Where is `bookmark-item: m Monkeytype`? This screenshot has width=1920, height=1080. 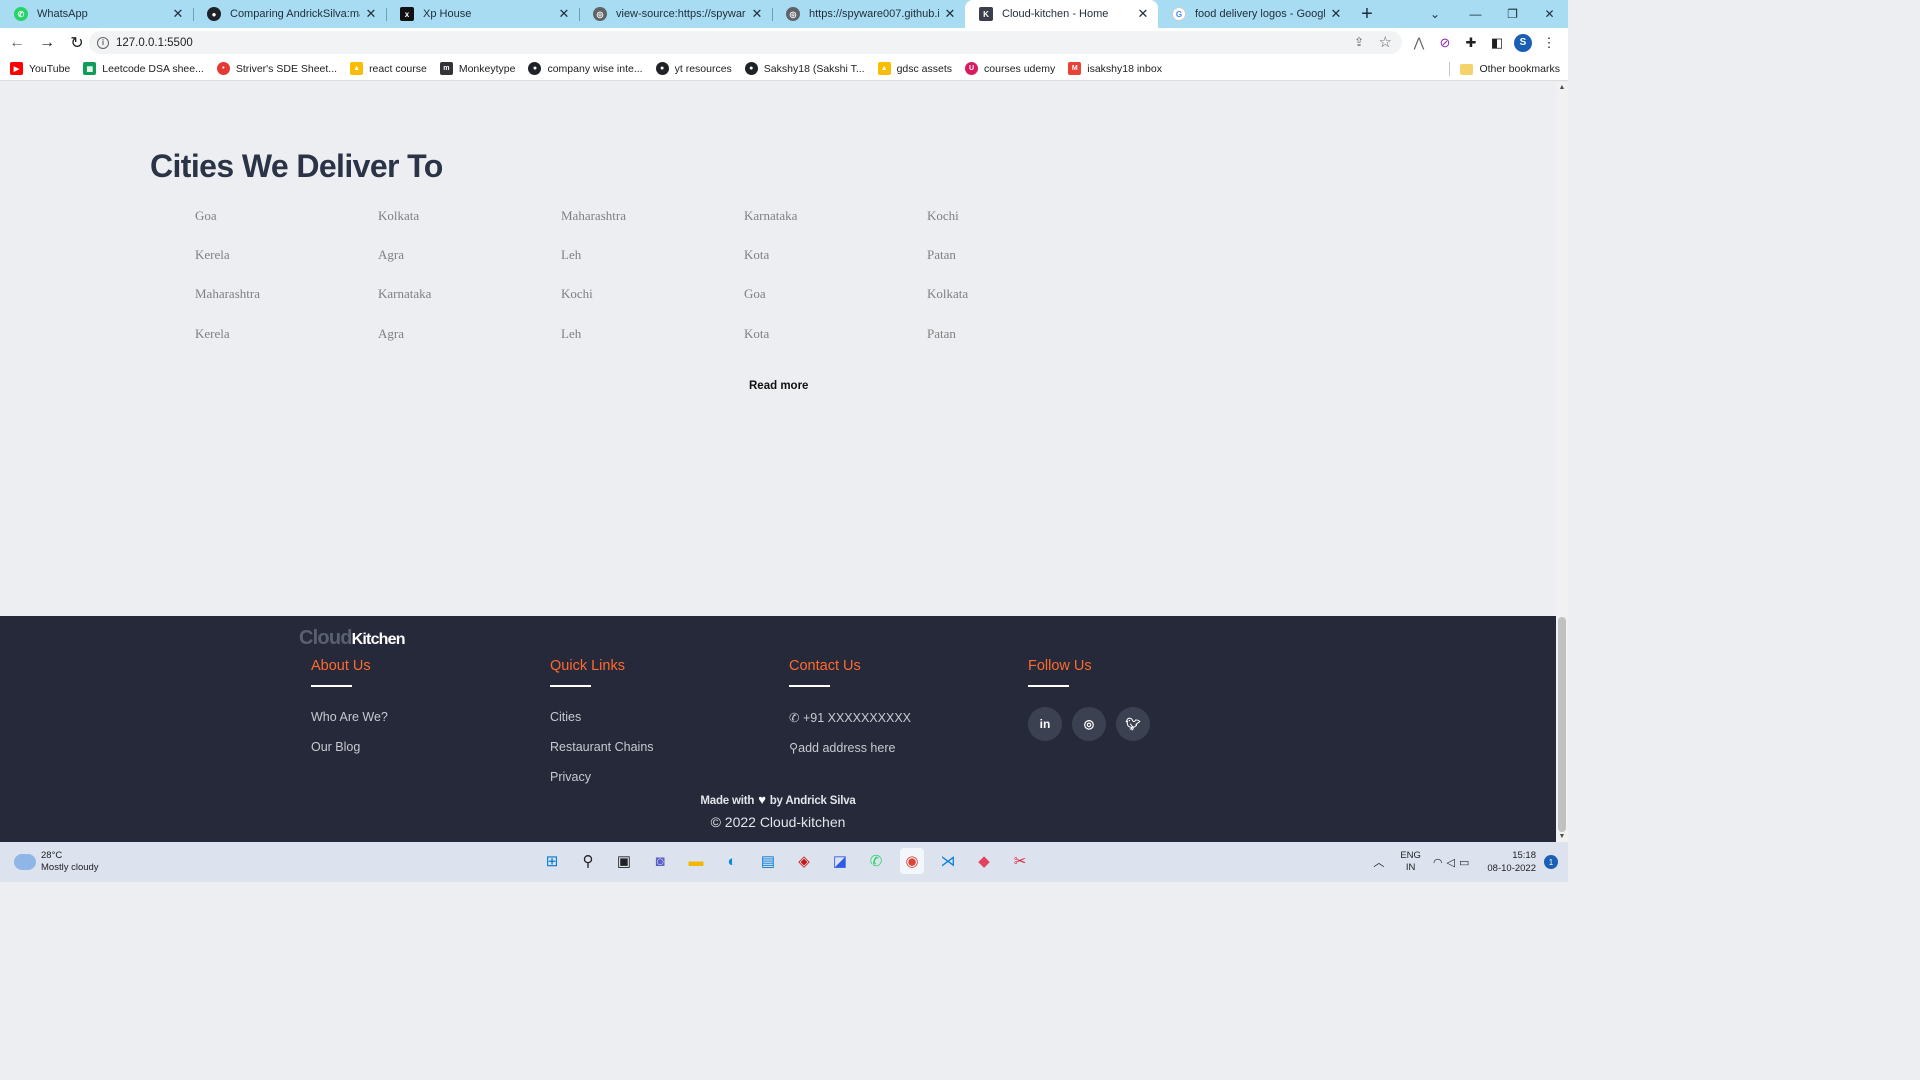
bookmark-item: m Monkeytype is located at coordinates (477, 68).